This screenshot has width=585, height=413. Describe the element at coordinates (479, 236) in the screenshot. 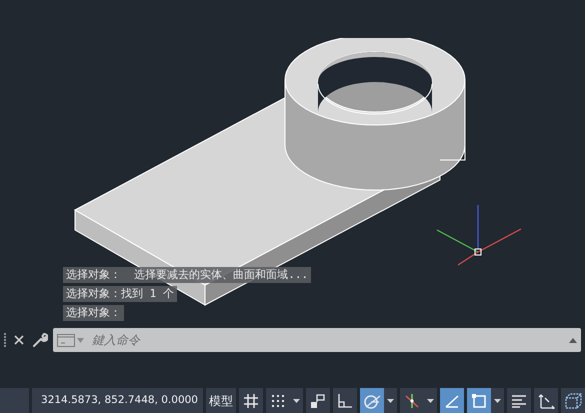

I see `ucs-crosshair-icon` at that location.